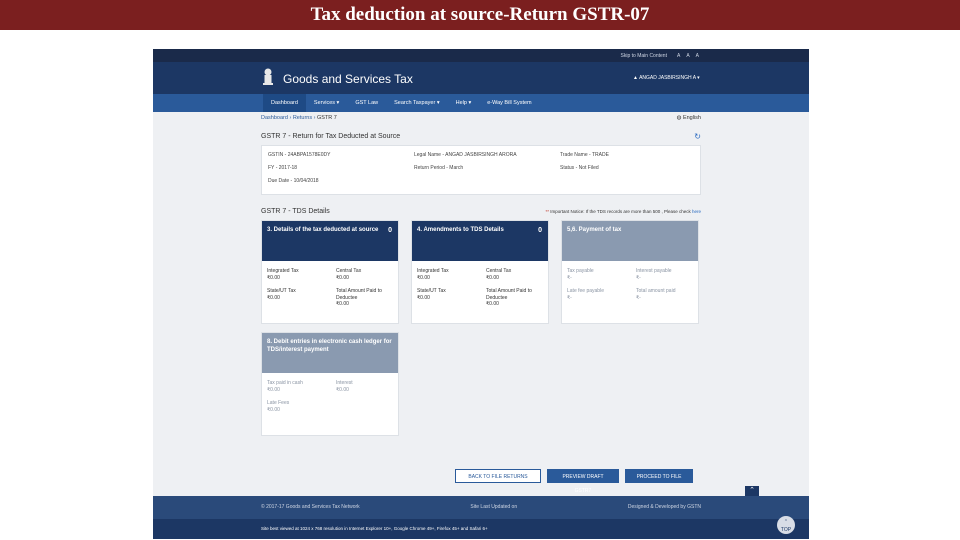 This screenshot has height=540, width=960. I want to click on footer-updated: Site Last Updated on, so click(494, 507).